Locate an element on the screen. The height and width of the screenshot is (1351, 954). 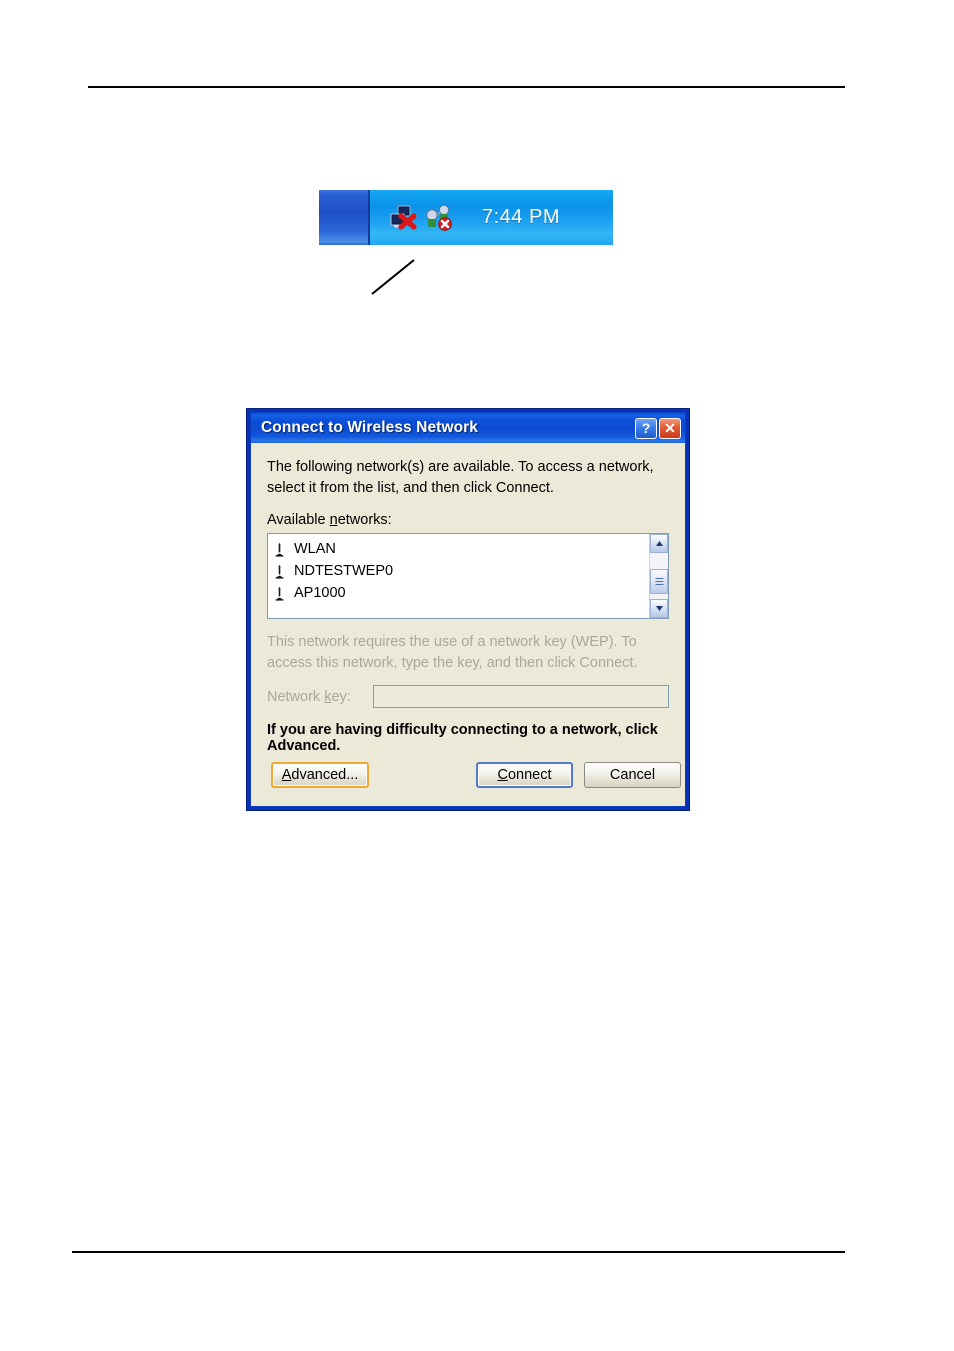
taskbar-body is located at coordinates (343, 217).